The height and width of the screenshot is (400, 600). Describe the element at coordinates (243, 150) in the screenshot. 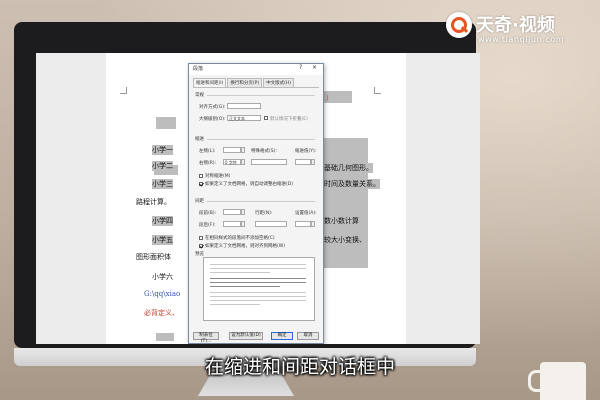

I see `left-indent-spinner` at that location.